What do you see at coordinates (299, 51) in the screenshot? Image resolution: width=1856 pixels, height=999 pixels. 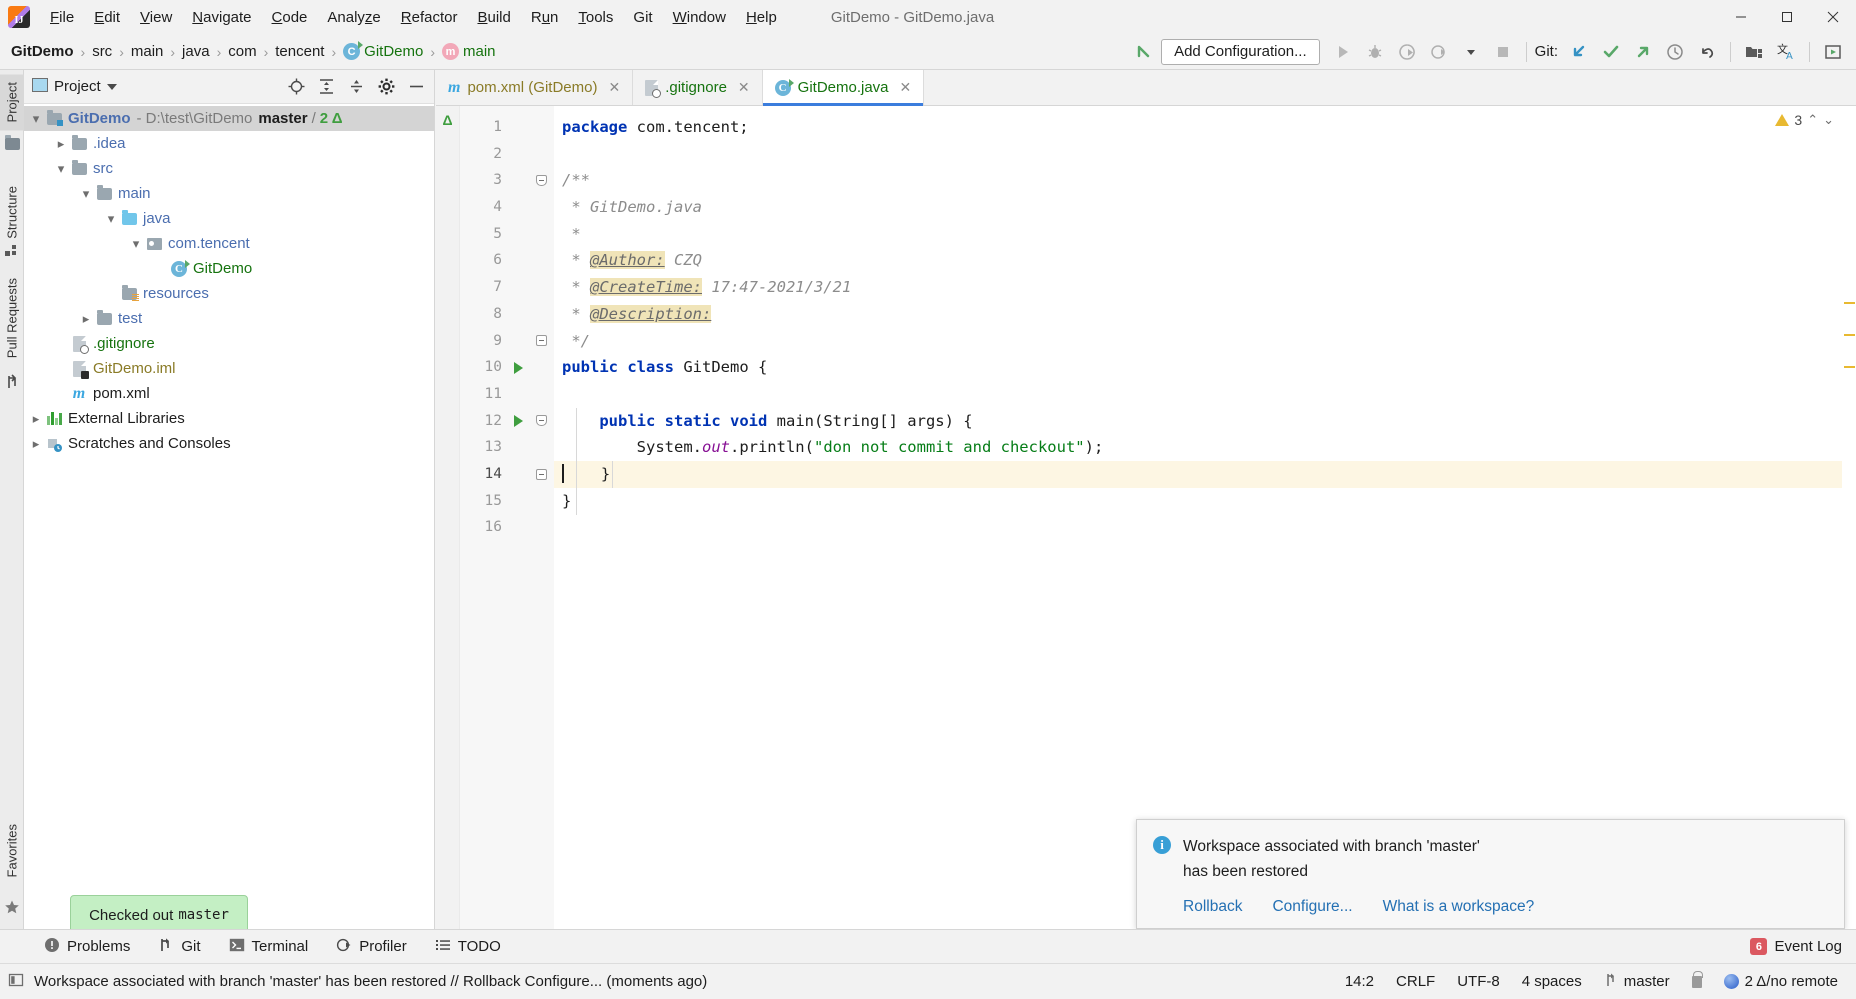 I see `breadcrumb-item-tencent: tencent` at bounding box center [299, 51].